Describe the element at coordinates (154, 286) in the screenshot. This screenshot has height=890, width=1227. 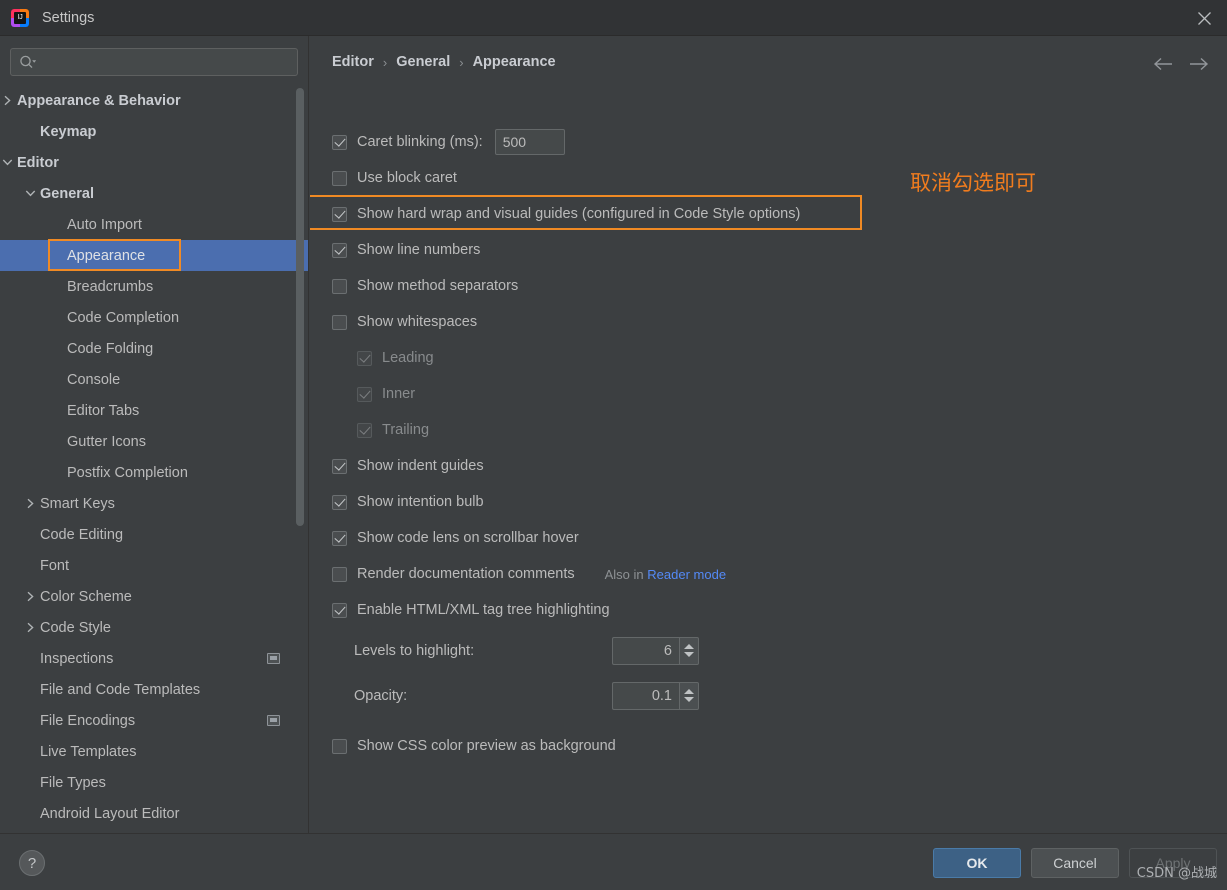
I see `sidebar-item-breadcrumbs: Breadcrumbs` at that location.